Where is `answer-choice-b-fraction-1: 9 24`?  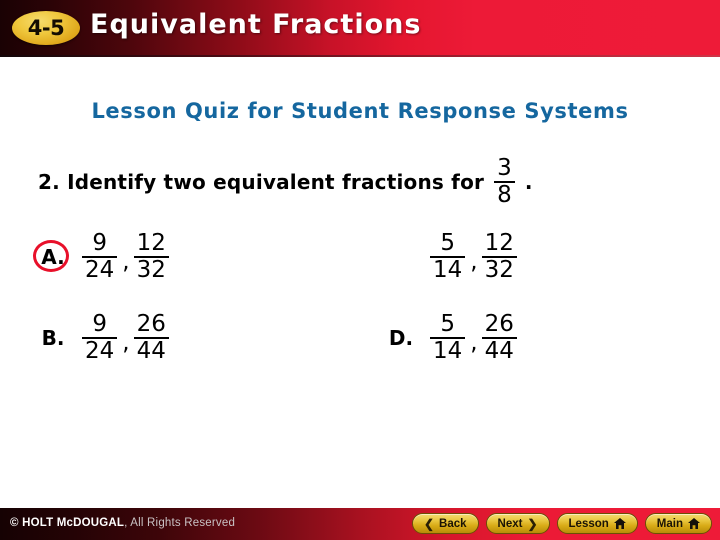
answer-choice-b-fraction-1: 9 24 is located at coordinates (100, 338).